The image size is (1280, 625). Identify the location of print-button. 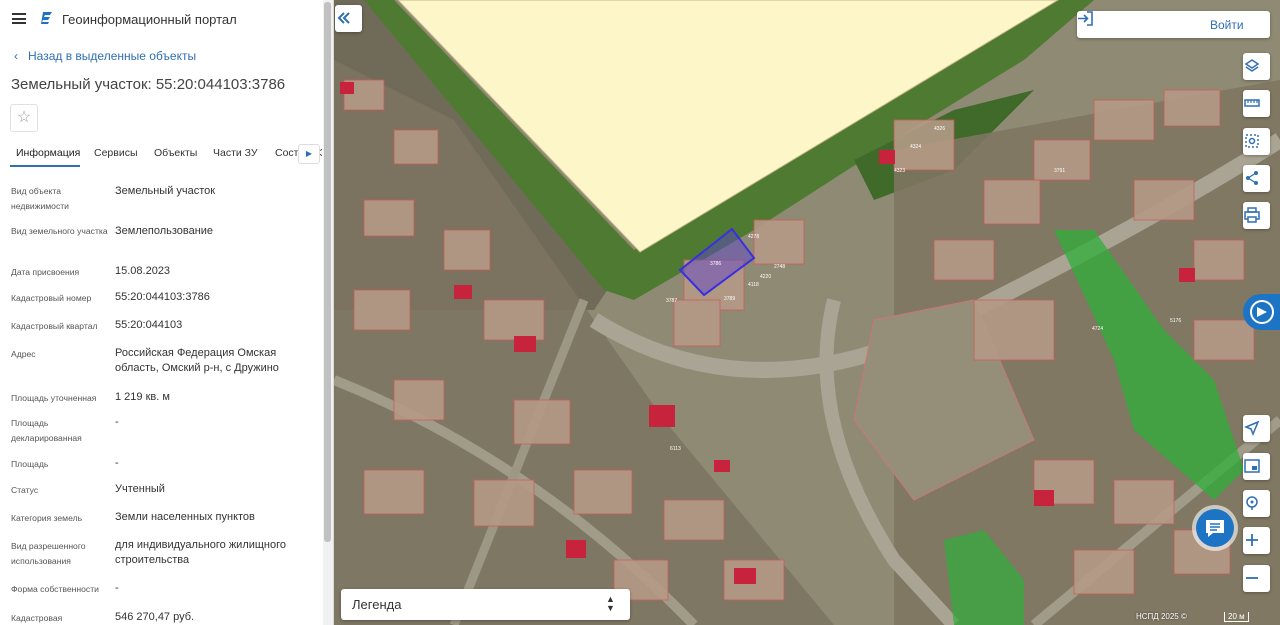
(1256, 215).